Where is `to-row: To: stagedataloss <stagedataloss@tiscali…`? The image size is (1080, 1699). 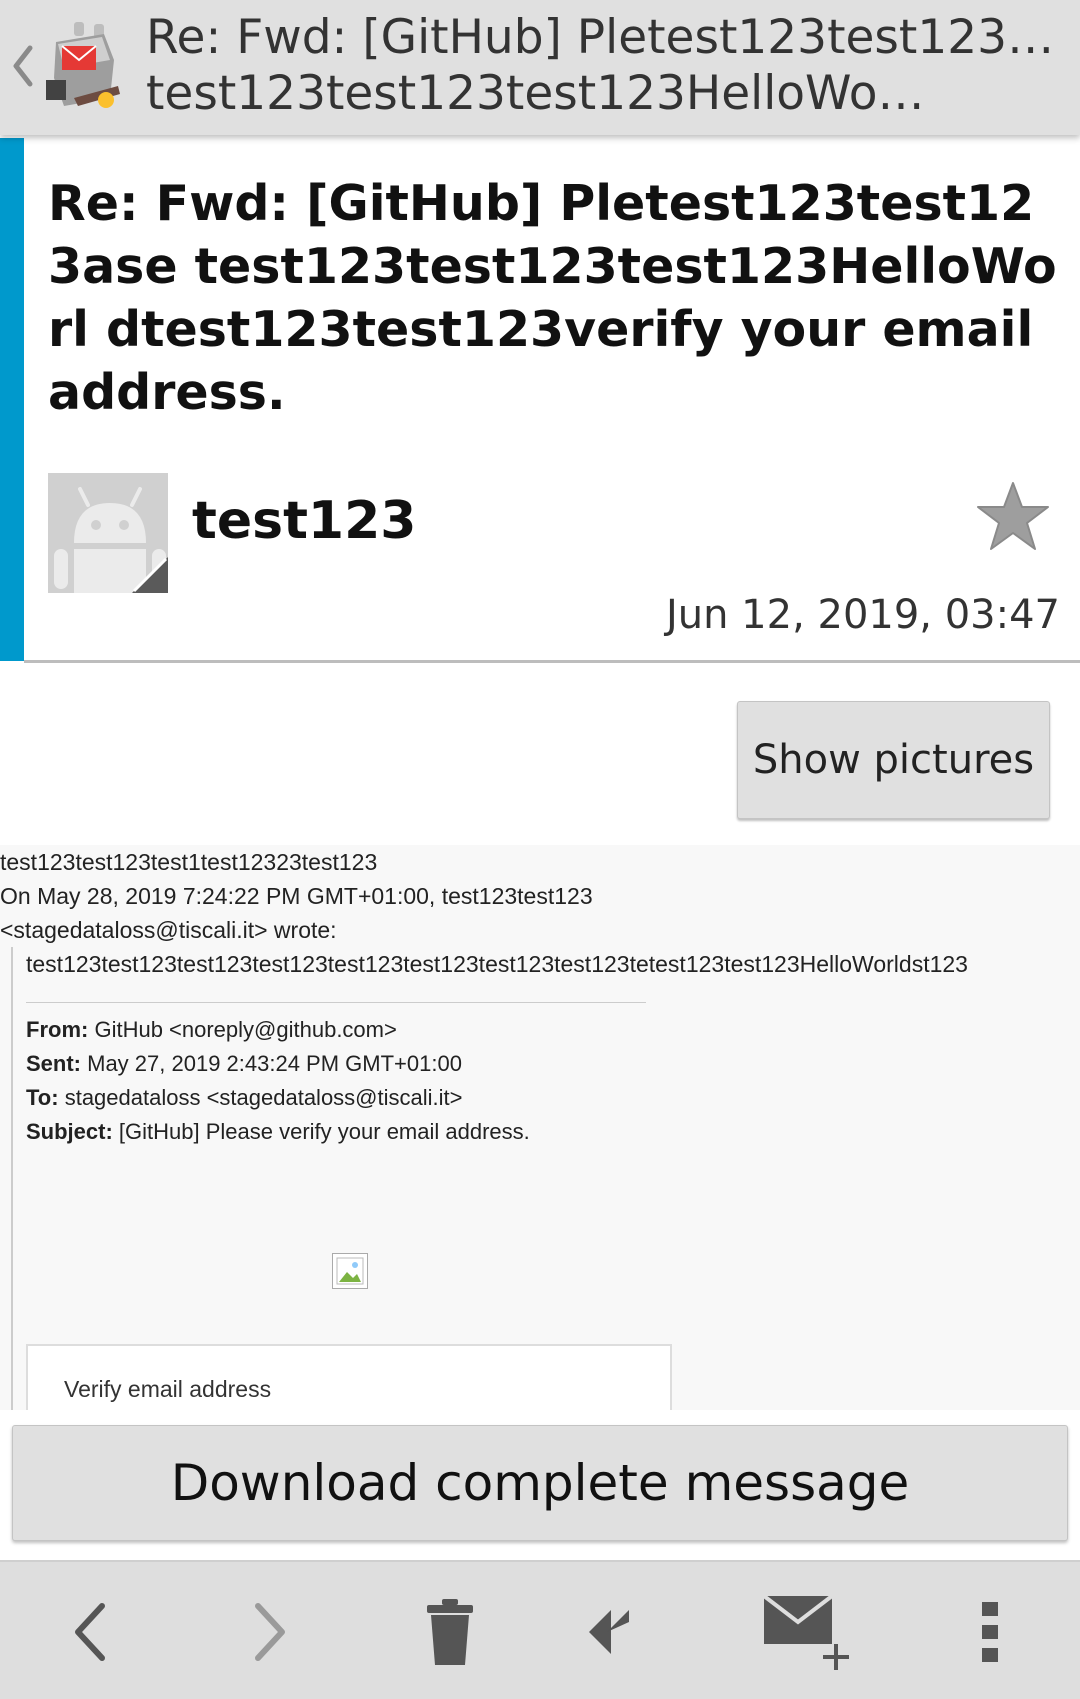
to-row: To: stagedataloss <stagedataloss@tiscali… is located at coordinates (278, 1098).